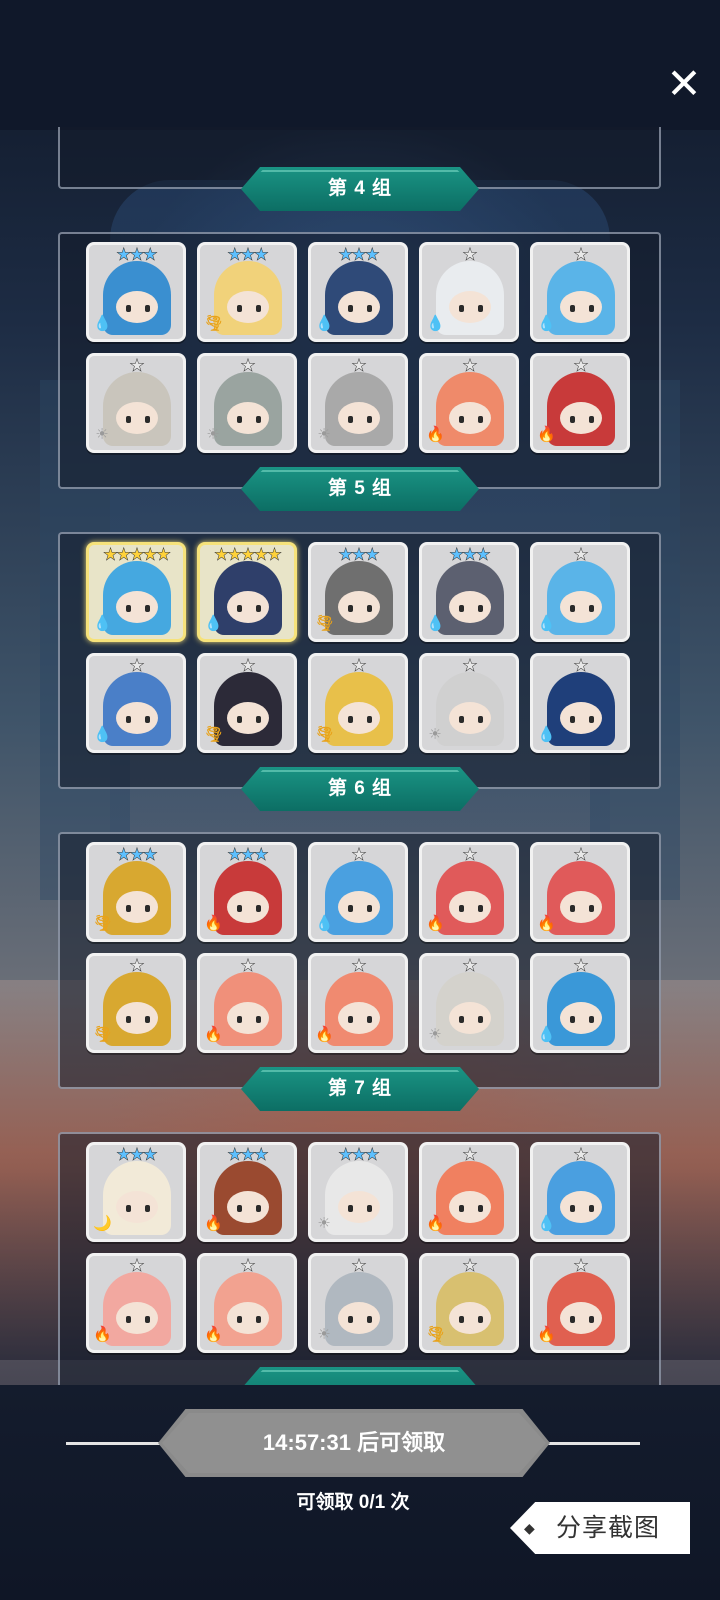 This screenshot has height=1600, width=720. Describe the element at coordinates (358, 1192) in the screenshot. I see `hero-card: ★★★ ☀` at that location.